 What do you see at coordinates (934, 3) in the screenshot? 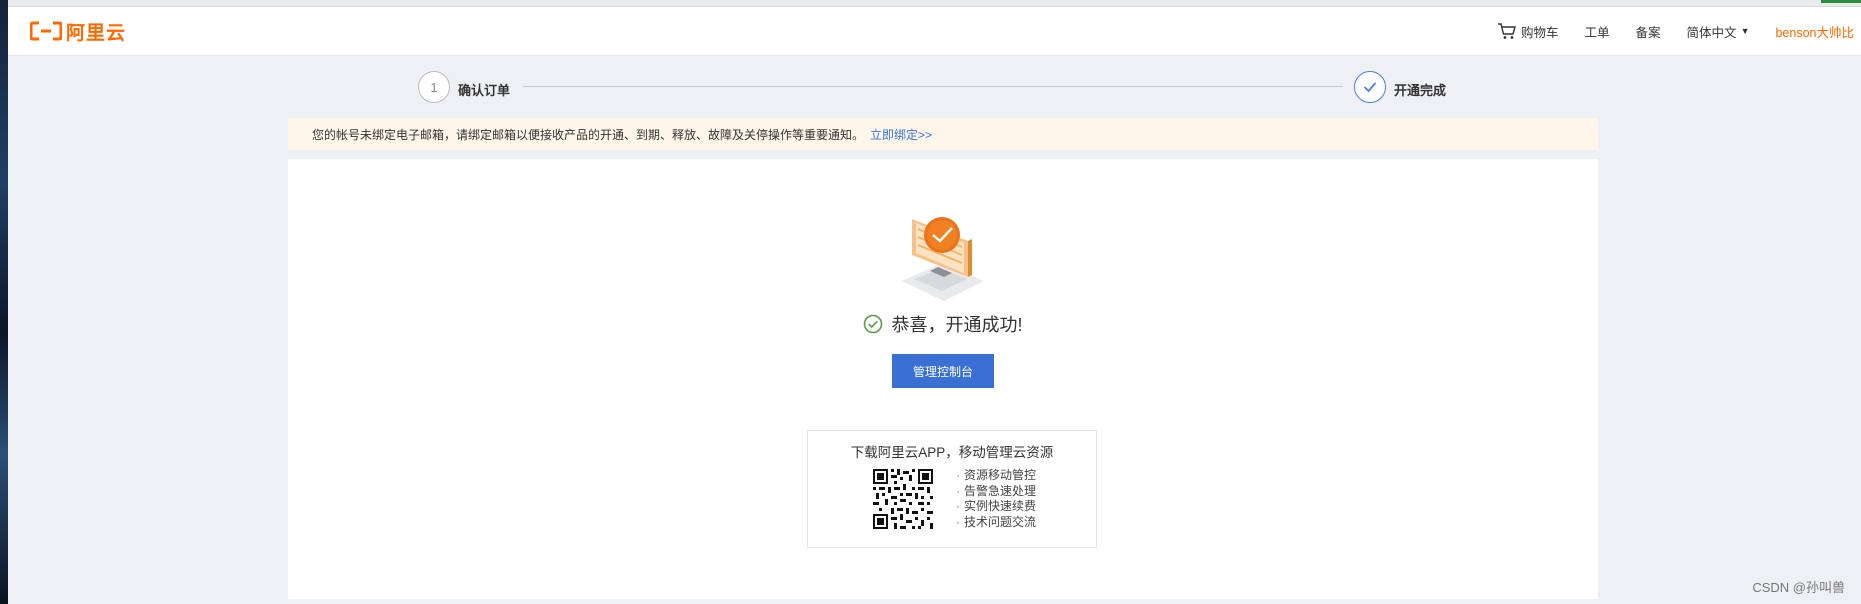
I see `browser-top-edge` at bounding box center [934, 3].